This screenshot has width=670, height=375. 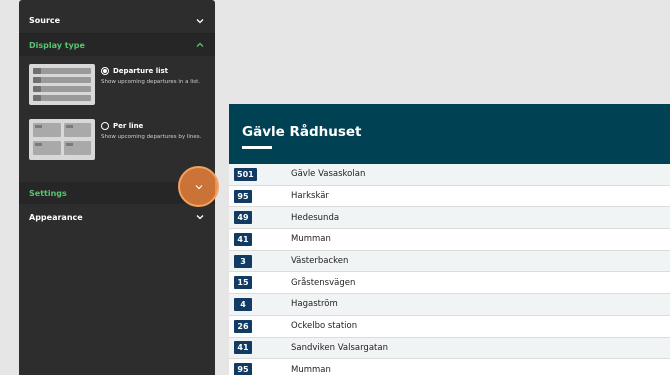 I want to click on source-section-header: Source, so click(x=117, y=21).